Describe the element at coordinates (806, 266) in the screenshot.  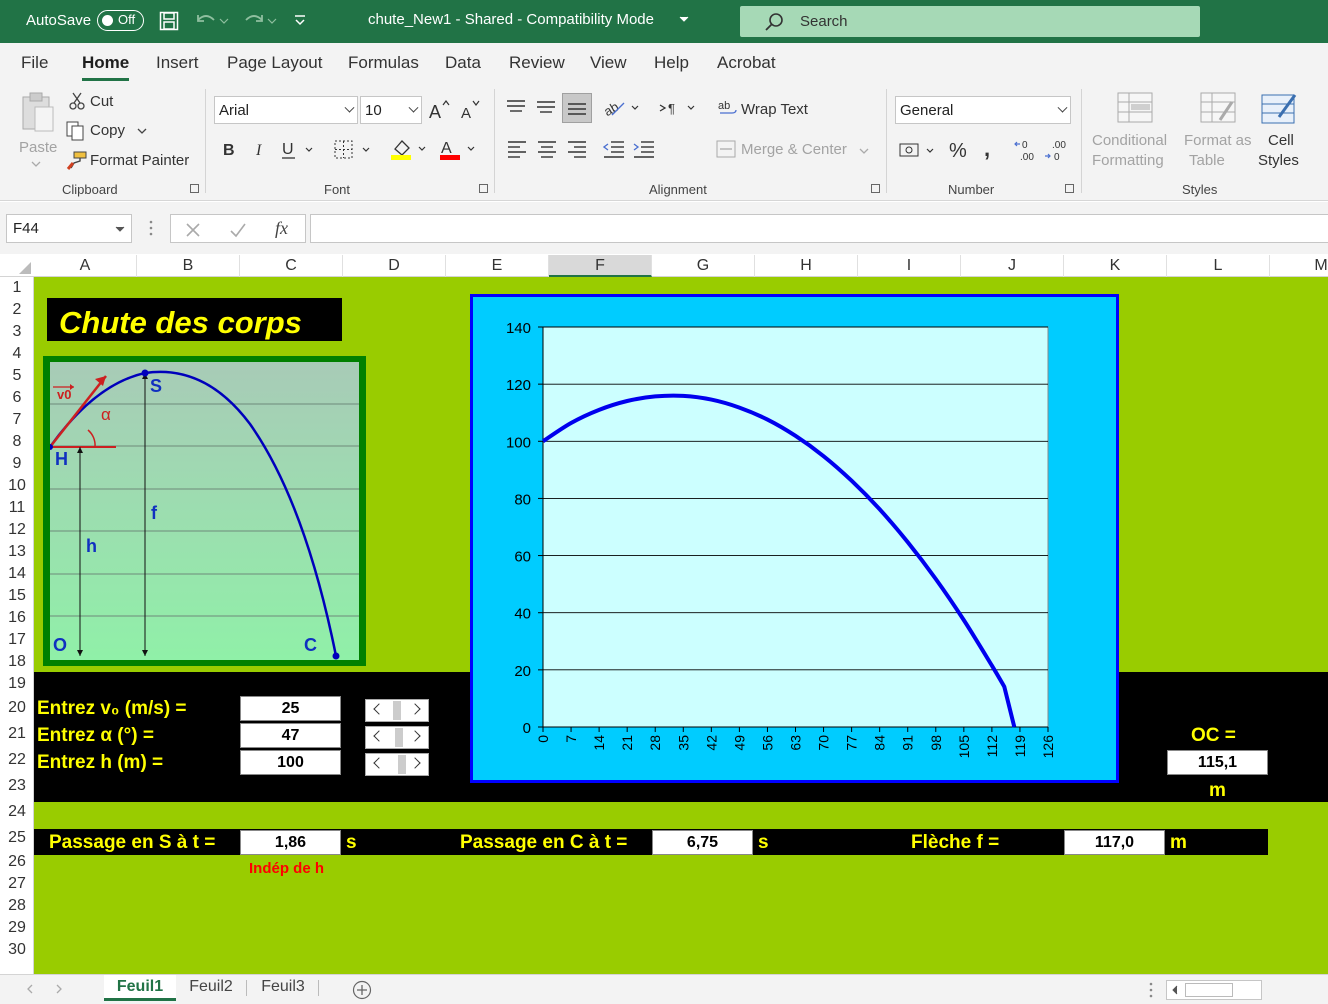
I see `column-header: H` at that location.